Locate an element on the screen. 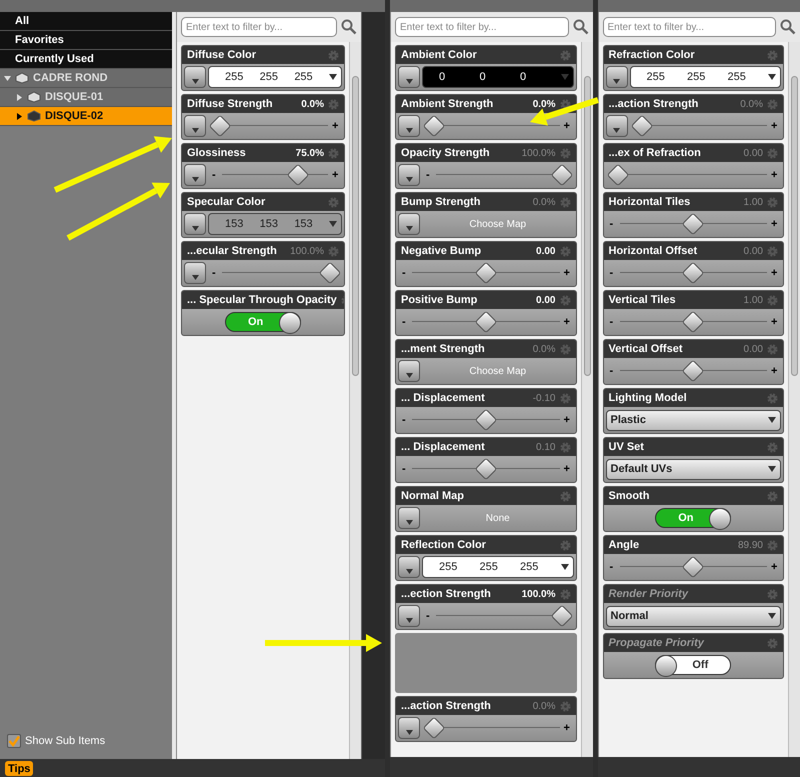 The width and height of the screenshot is (800, 777). tree-item: DISQUE-01 is located at coordinates (86, 97).